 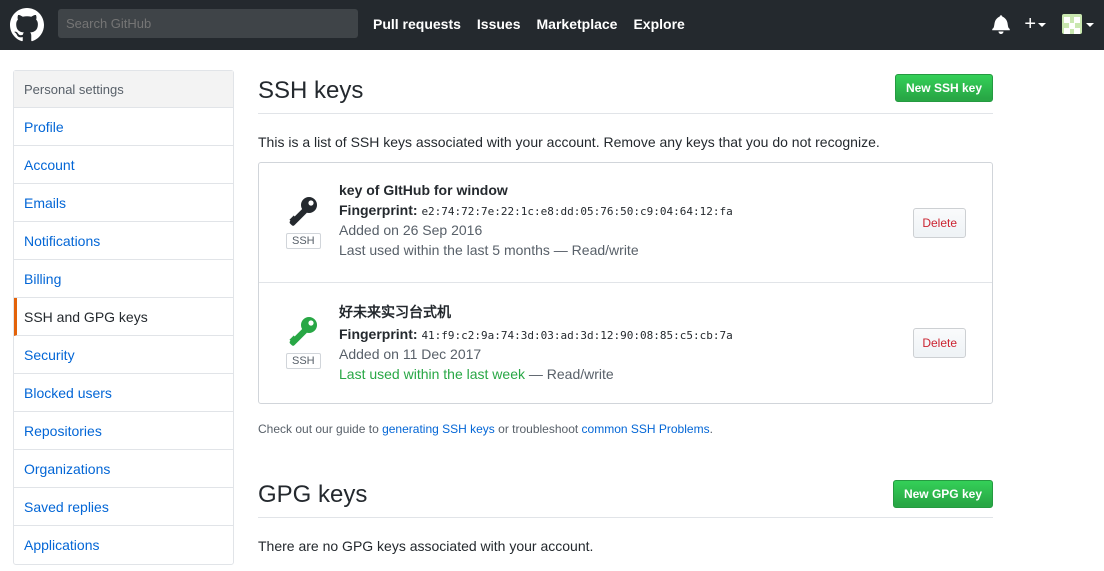 What do you see at coordinates (123, 469) in the screenshot?
I see `sidebar-item-organizations: Organizations` at bounding box center [123, 469].